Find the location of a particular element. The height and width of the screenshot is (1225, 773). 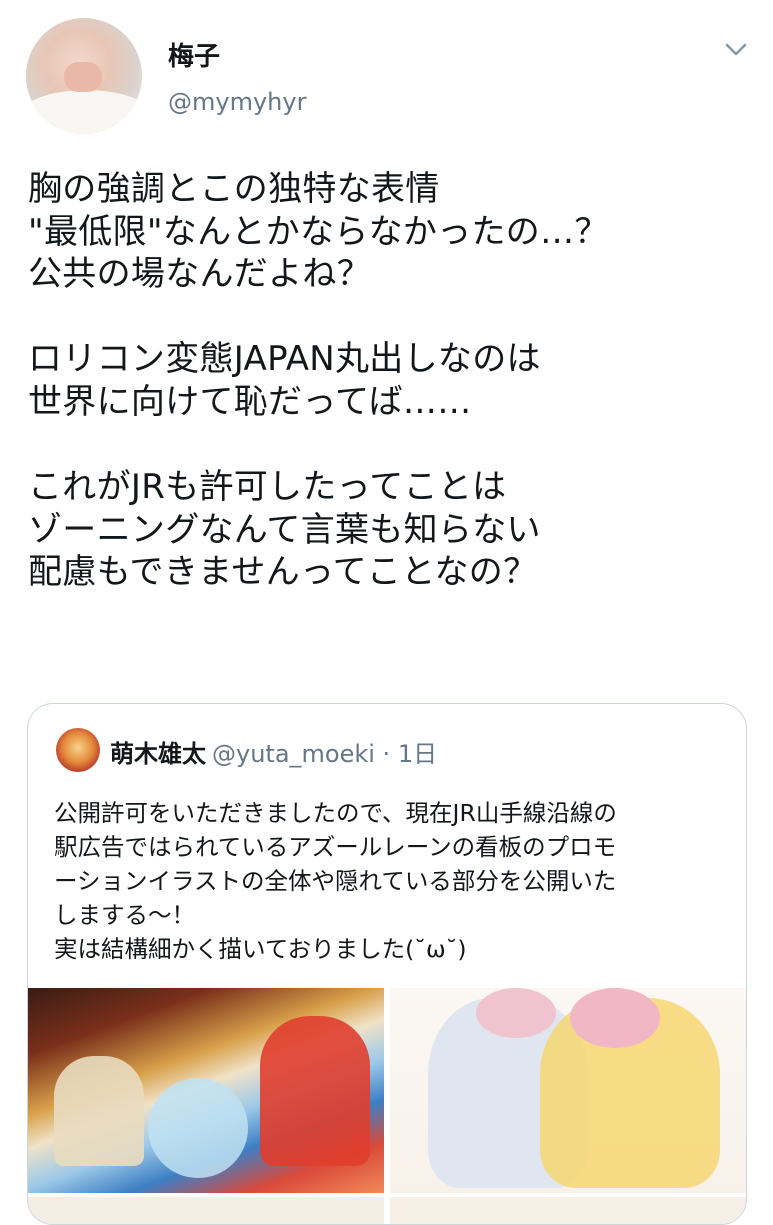

quoted-author-name: 萌木雄太 is located at coordinates (158, 754).